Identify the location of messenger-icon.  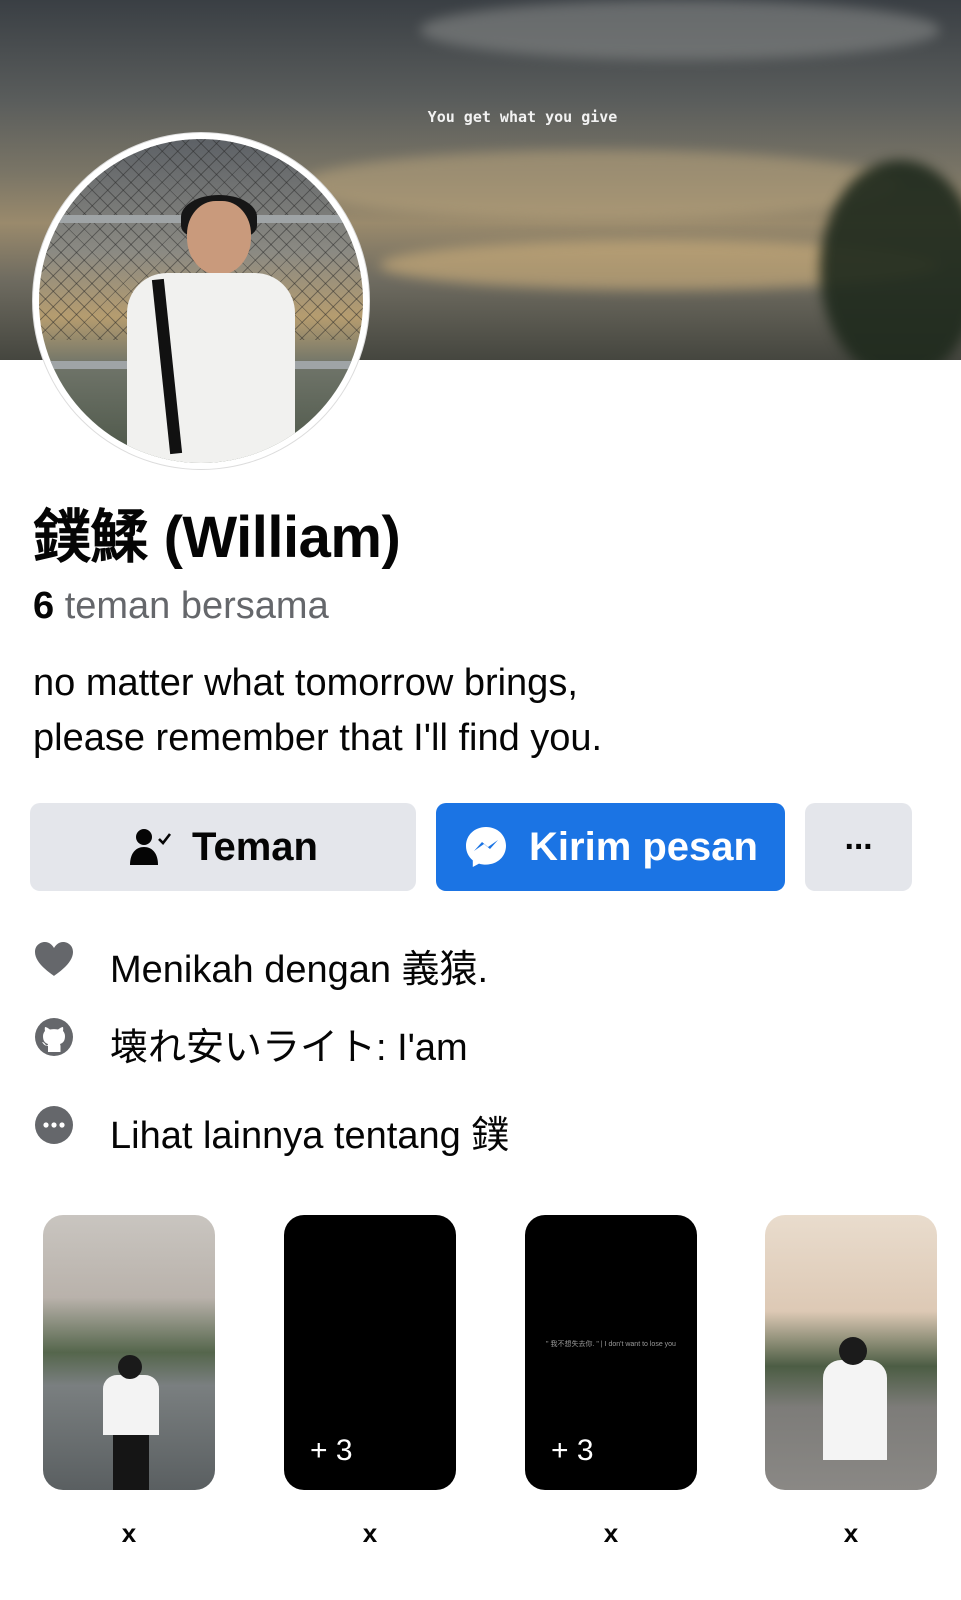
(486, 847).